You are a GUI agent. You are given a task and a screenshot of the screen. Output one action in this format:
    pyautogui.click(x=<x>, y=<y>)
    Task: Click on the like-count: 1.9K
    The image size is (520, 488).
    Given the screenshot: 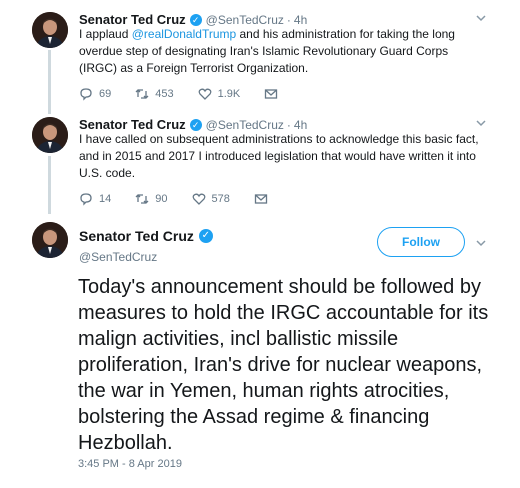 What is the action you would take?
    pyautogui.click(x=229, y=94)
    